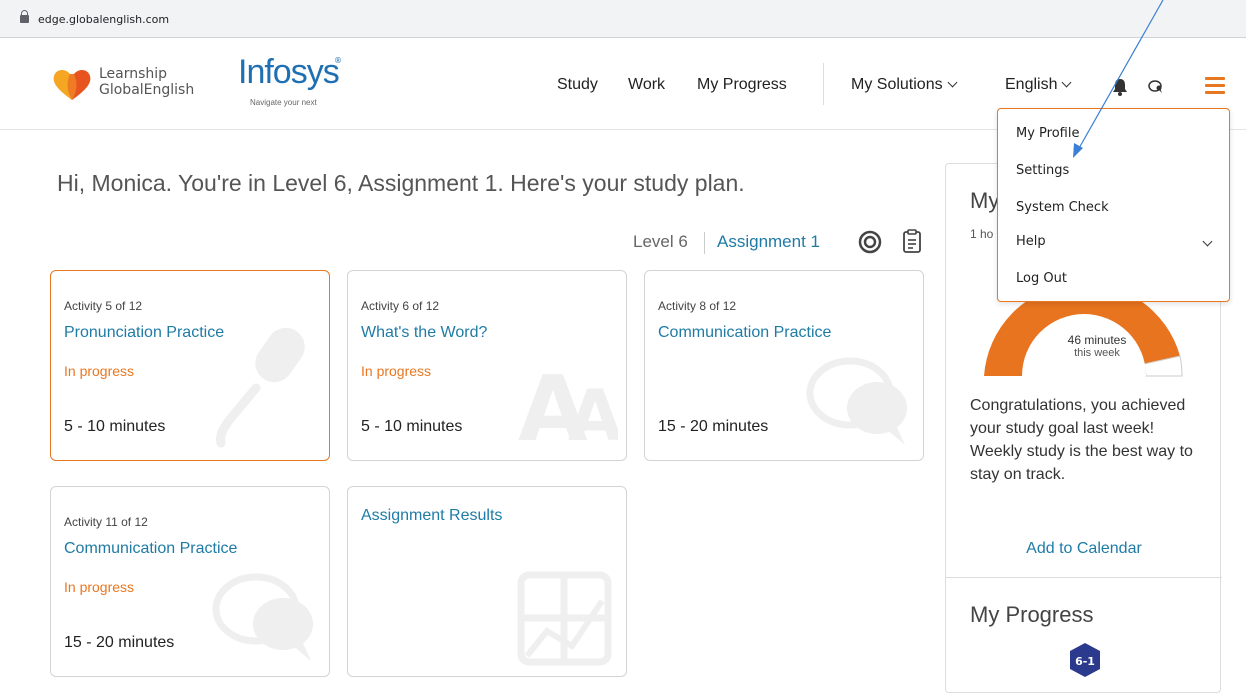  I want to click on gauge-period: this week, so click(1097, 353).